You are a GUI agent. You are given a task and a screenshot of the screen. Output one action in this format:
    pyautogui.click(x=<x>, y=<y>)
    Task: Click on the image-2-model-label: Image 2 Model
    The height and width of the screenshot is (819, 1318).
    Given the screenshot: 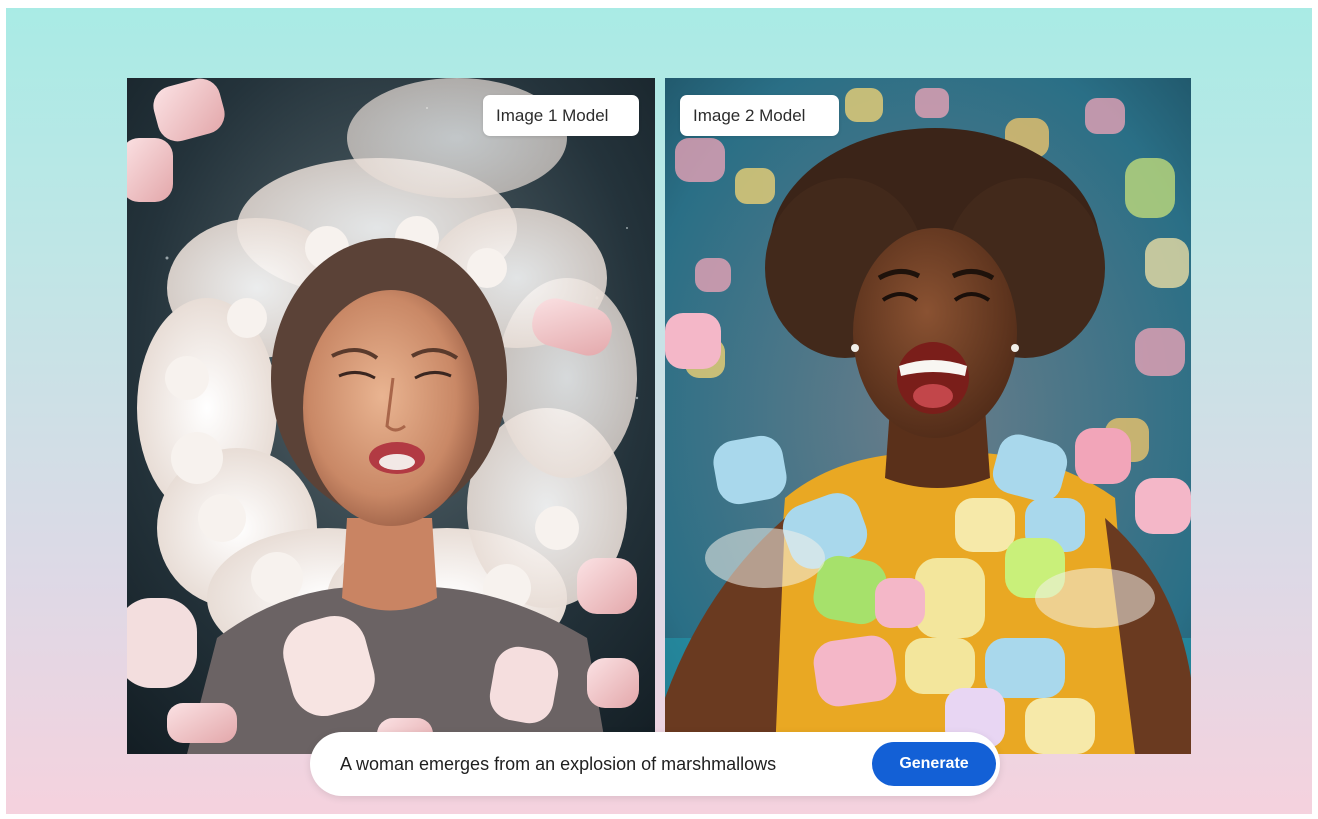 What is the action you would take?
    pyautogui.click(x=759, y=115)
    